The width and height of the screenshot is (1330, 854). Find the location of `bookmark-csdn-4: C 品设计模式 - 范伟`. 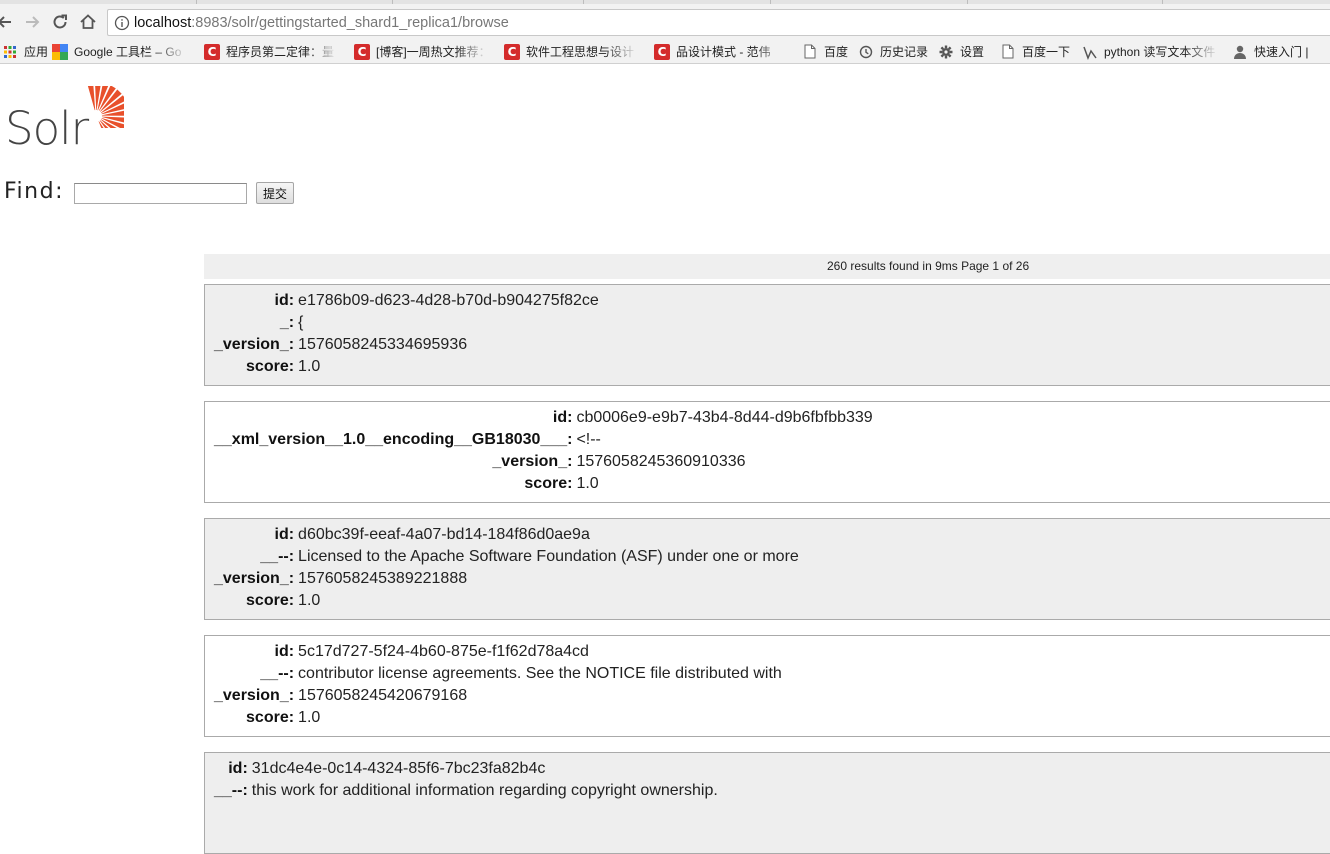

bookmark-csdn-4: C 品设计模式 - 范伟 is located at coordinates (725, 51).